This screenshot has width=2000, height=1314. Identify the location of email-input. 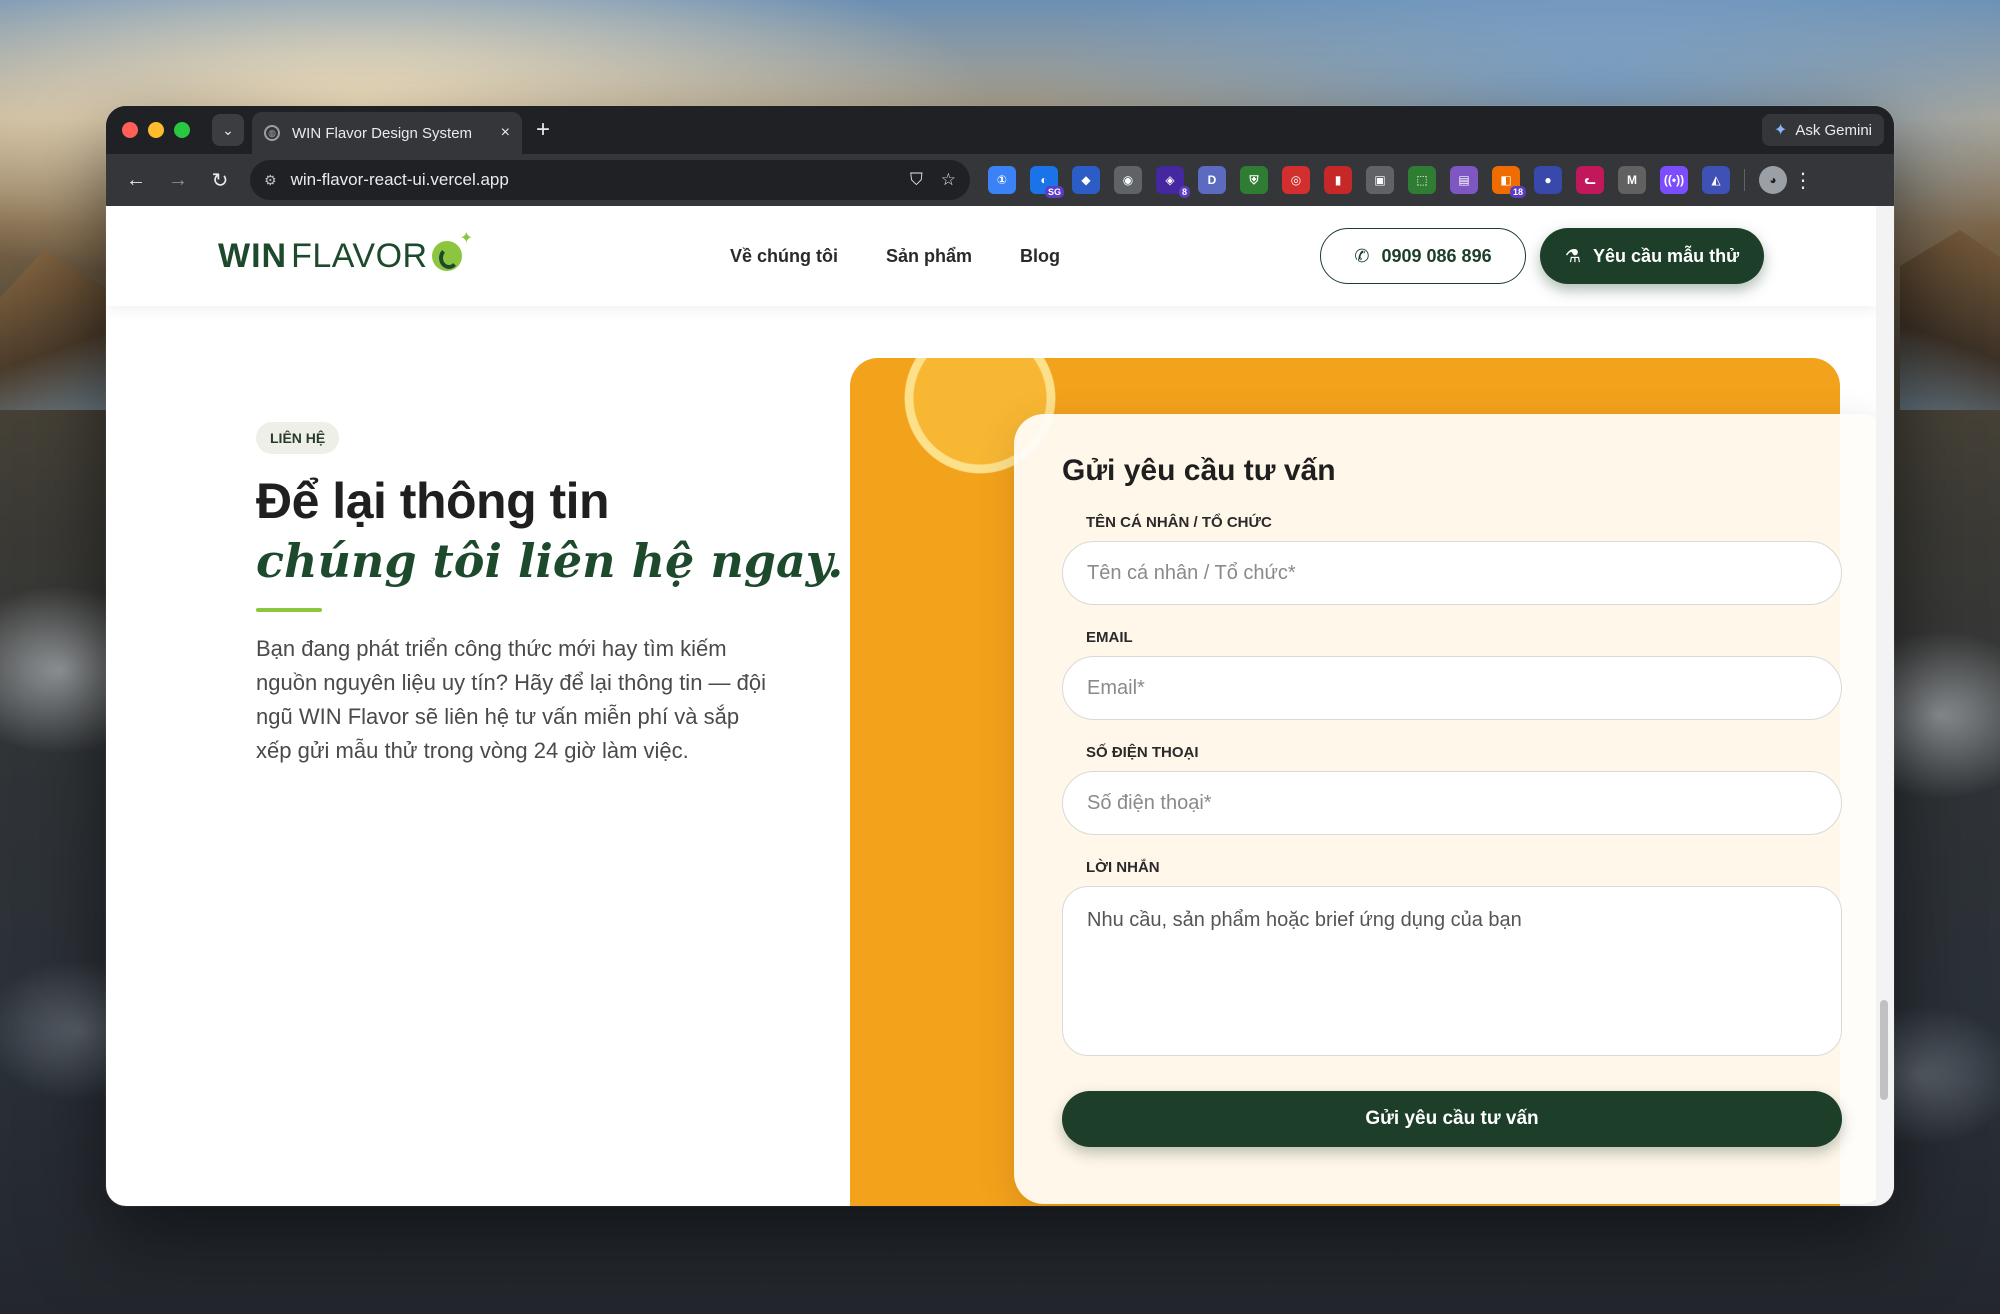
(1452, 688).